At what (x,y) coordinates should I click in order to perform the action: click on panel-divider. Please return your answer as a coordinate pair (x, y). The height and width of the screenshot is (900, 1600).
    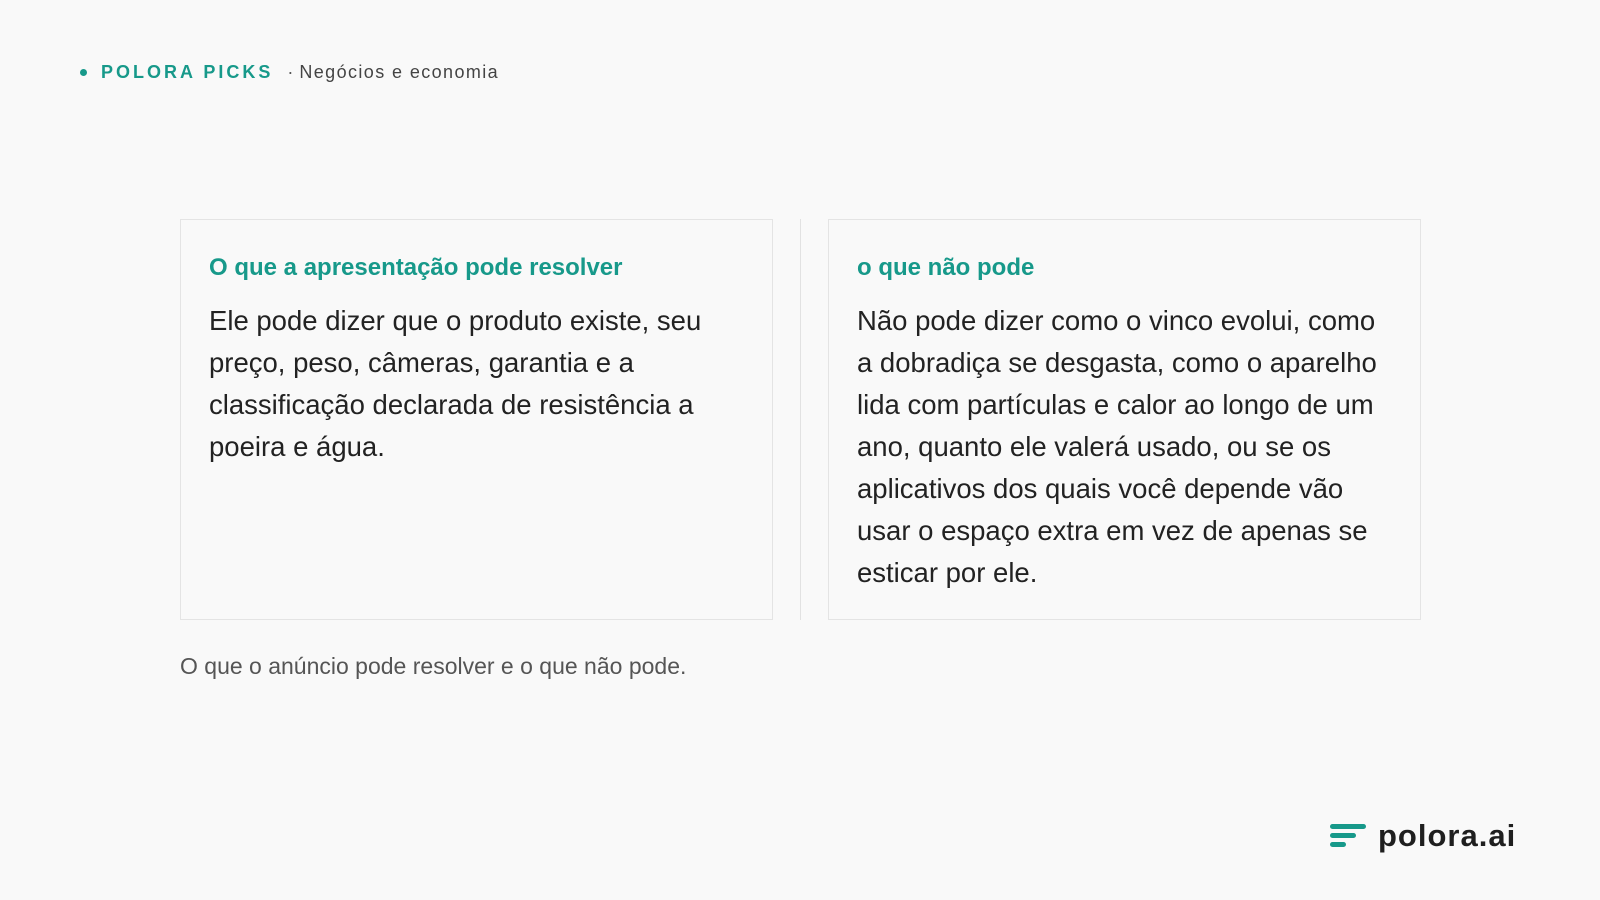
    Looking at the image, I should click on (800, 419).